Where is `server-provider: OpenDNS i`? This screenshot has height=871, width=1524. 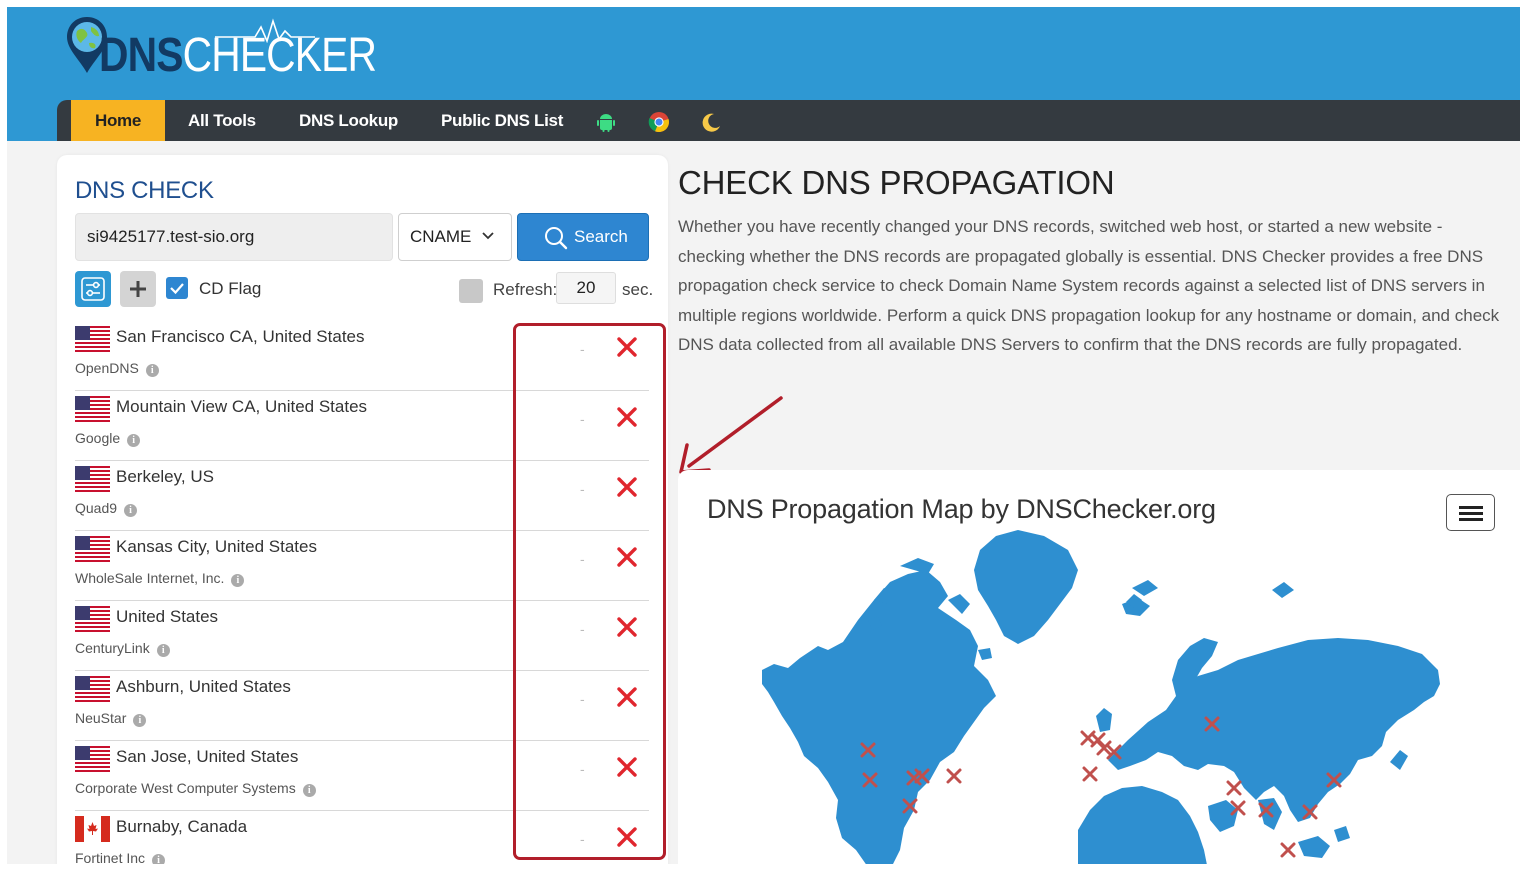
server-provider: OpenDNS i is located at coordinates (117, 368).